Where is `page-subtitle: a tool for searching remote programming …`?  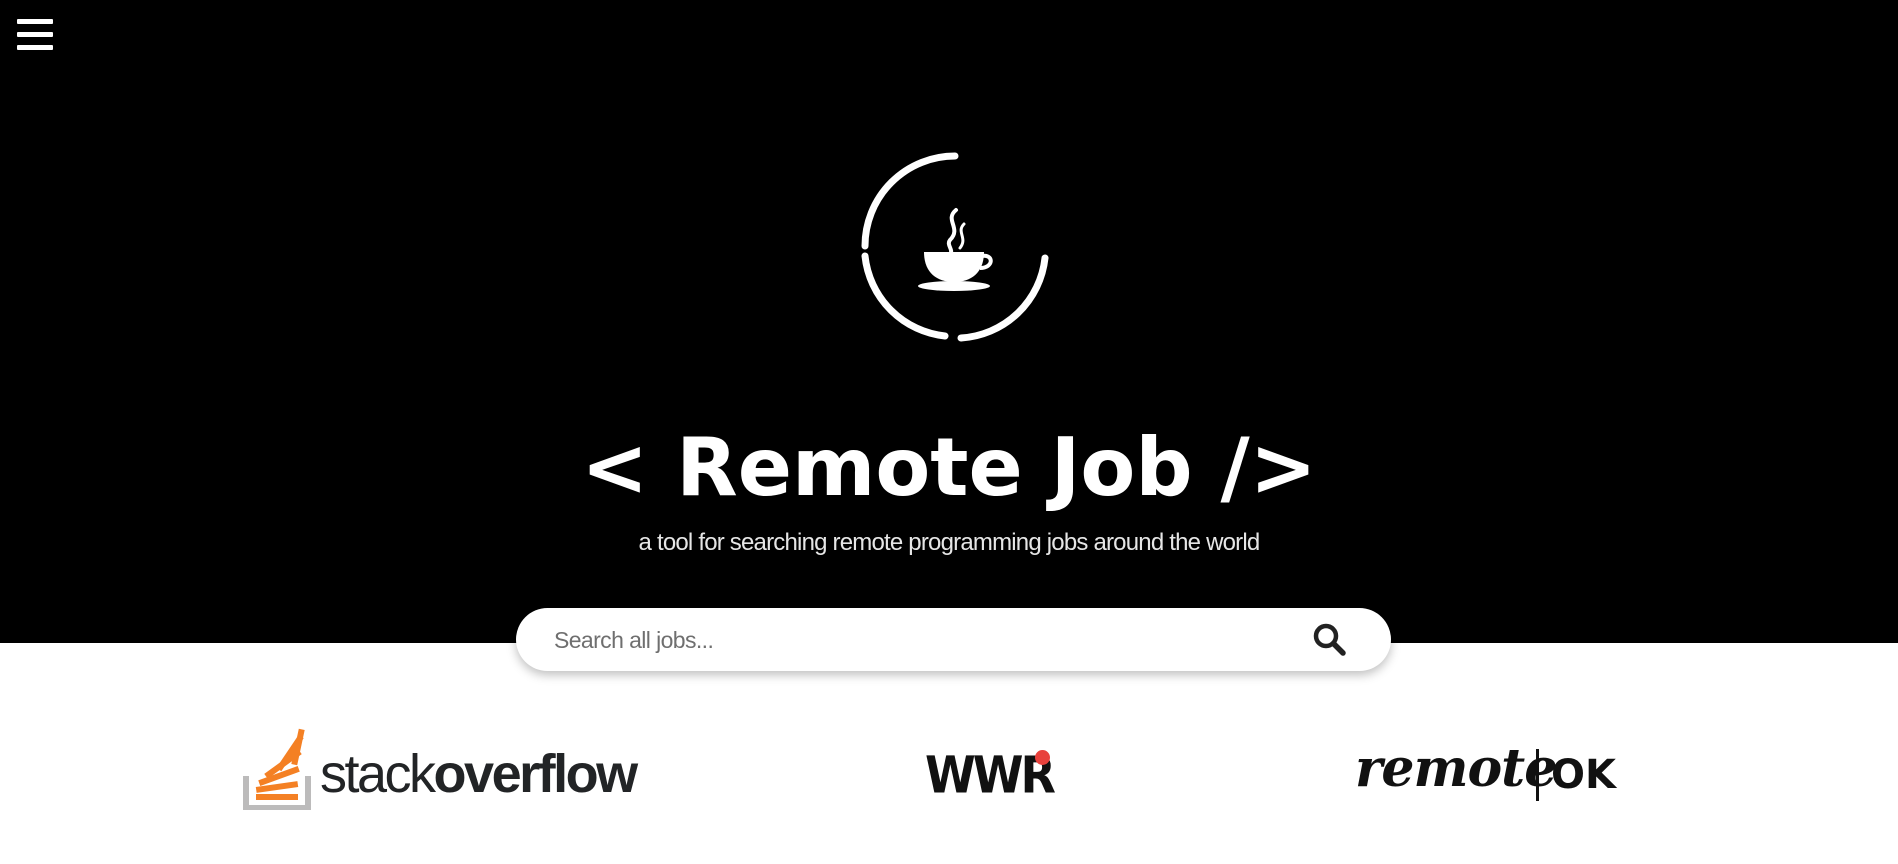
page-subtitle: a tool for searching remote programming … is located at coordinates (949, 542).